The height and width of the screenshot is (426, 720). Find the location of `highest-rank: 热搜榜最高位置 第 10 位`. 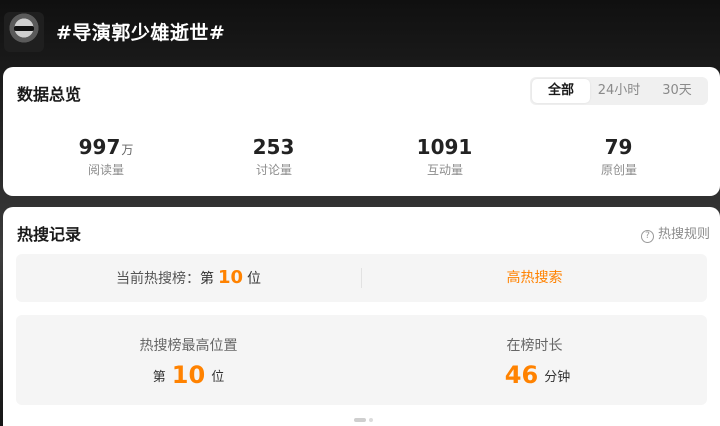

highest-rank: 热搜榜最高位置 第 10 位 is located at coordinates (188, 360).